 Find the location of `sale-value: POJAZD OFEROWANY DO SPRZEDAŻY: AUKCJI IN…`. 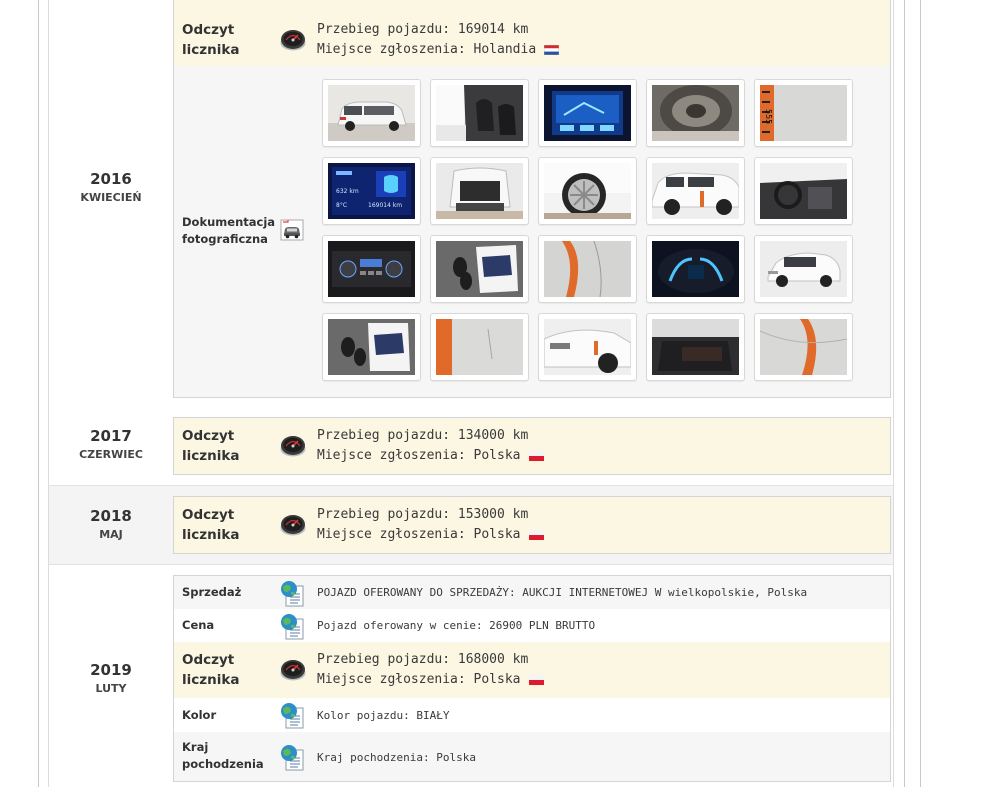

sale-value: POJAZD OFEROWANY DO SPRZEDAŻY: AUKCJI IN… is located at coordinates (562, 592).